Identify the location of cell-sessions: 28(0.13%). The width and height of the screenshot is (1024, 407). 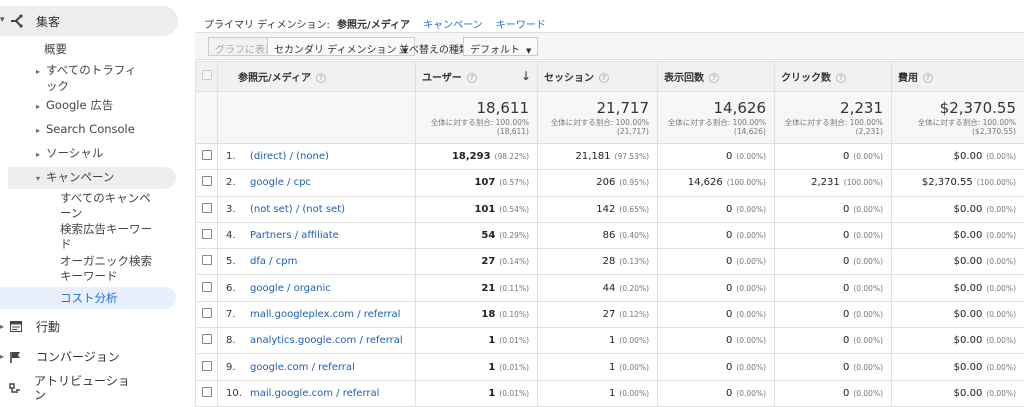
(598, 262).